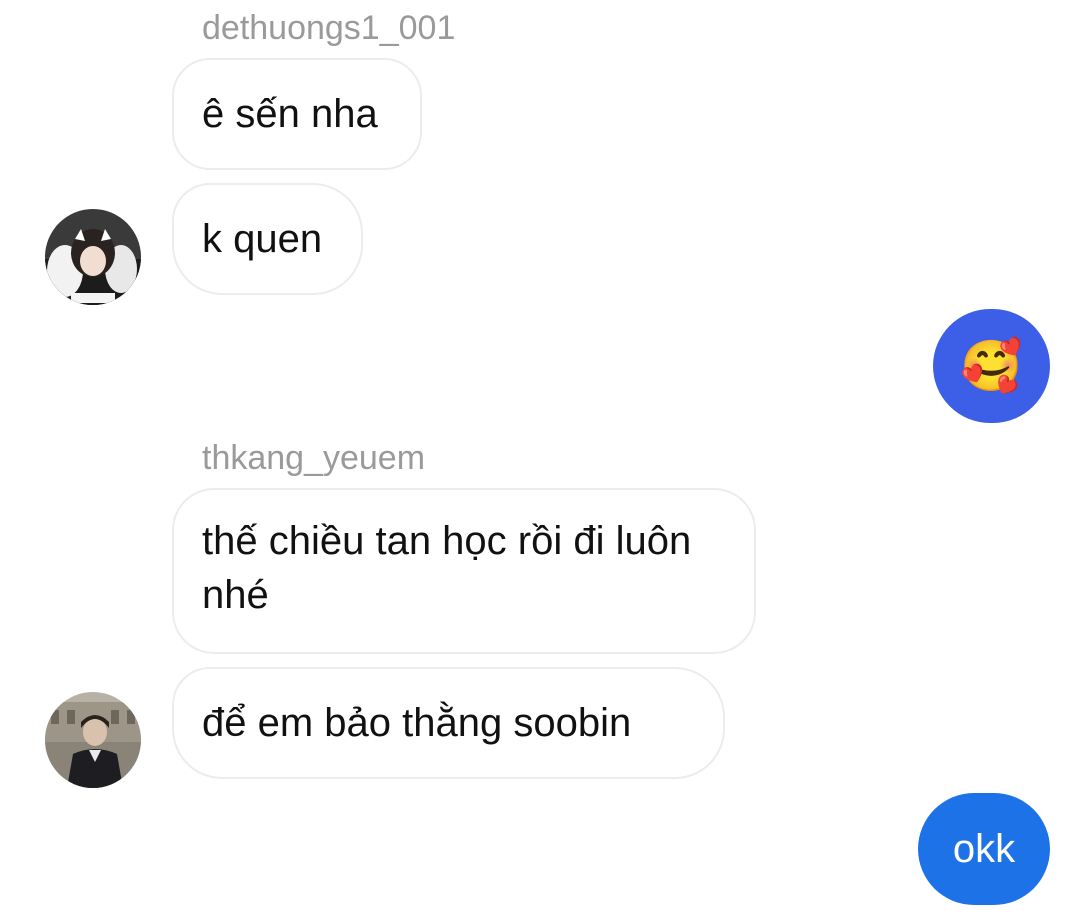  What do you see at coordinates (448, 723) in the screenshot?
I see `incoming-message: để em bảo thằng soobin` at bounding box center [448, 723].